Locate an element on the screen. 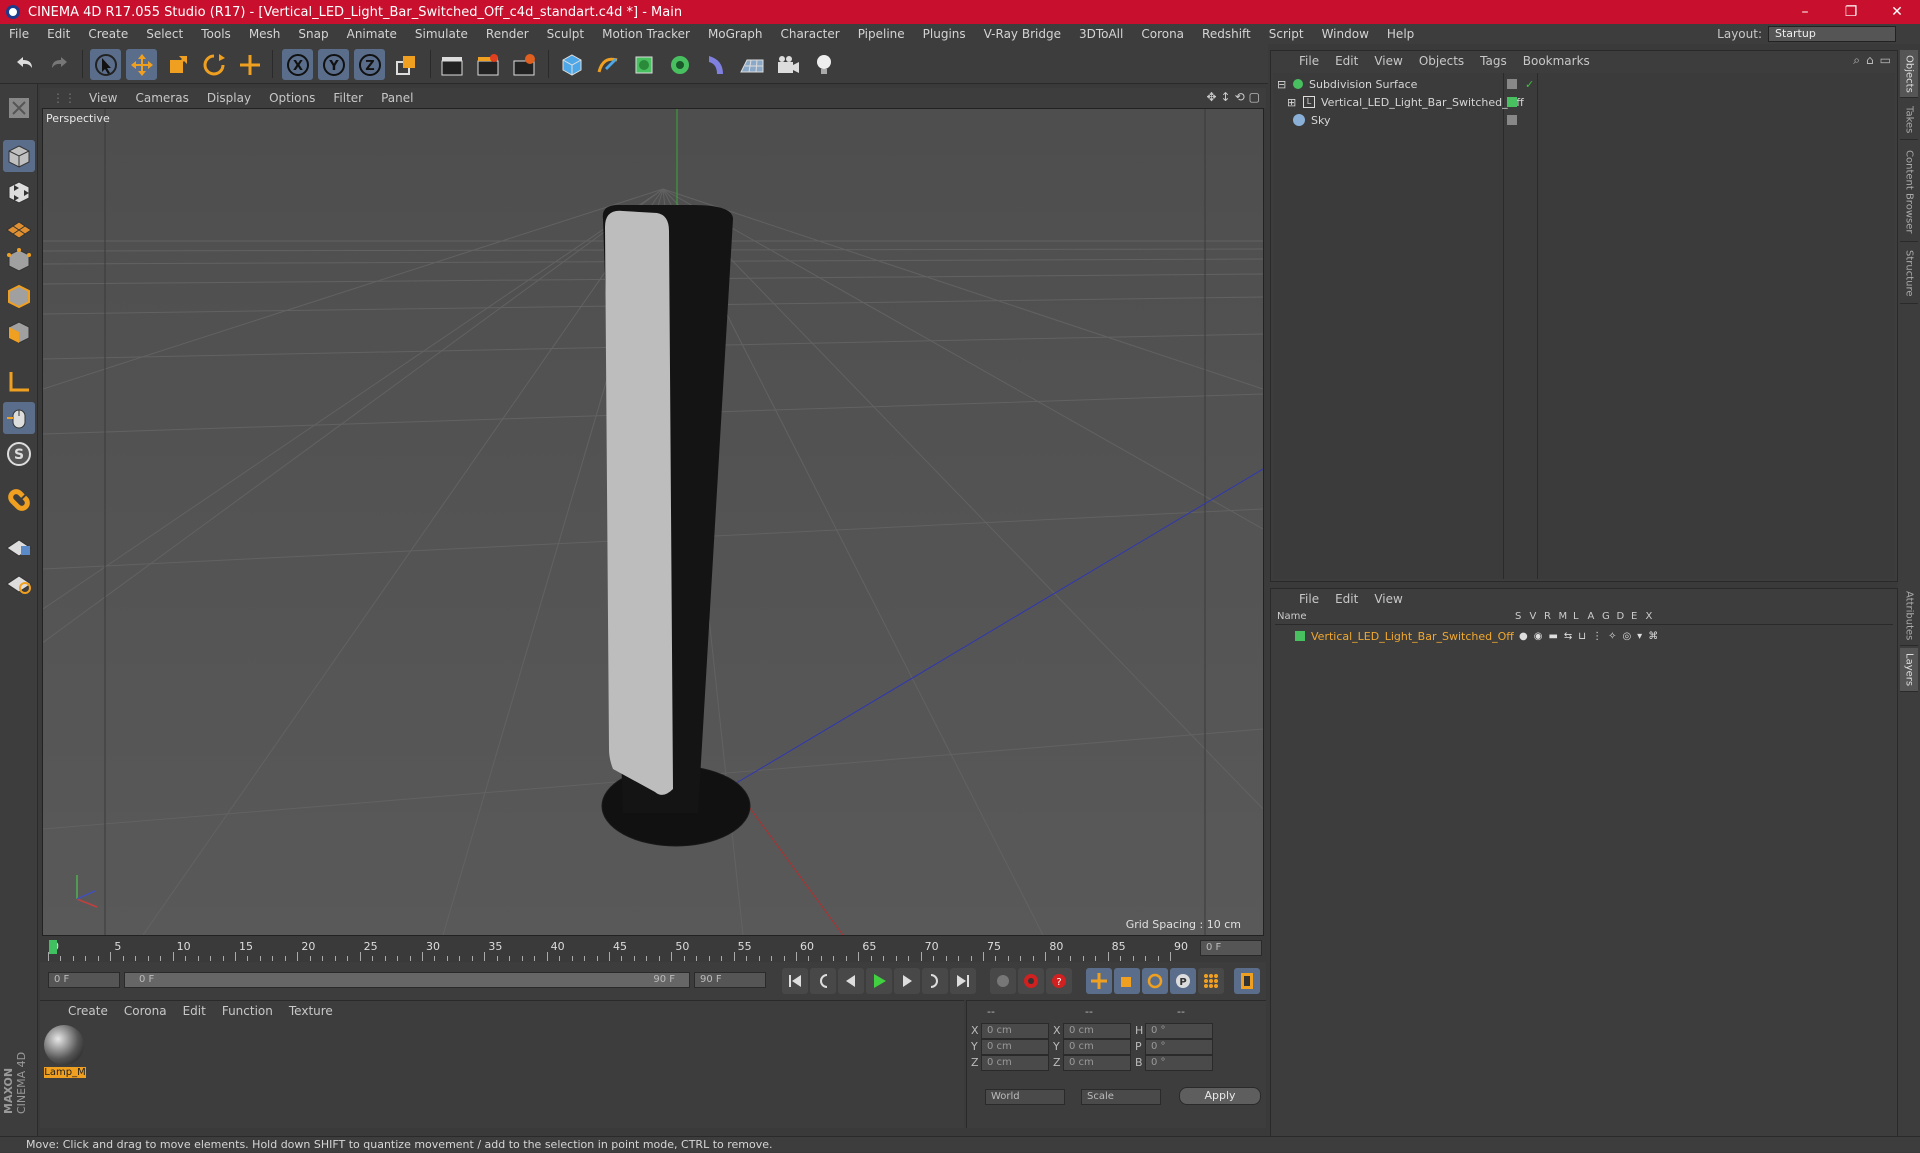 The width and height of the screenshot is (1920, 1153). play-button is located at coordinates (879, 981).